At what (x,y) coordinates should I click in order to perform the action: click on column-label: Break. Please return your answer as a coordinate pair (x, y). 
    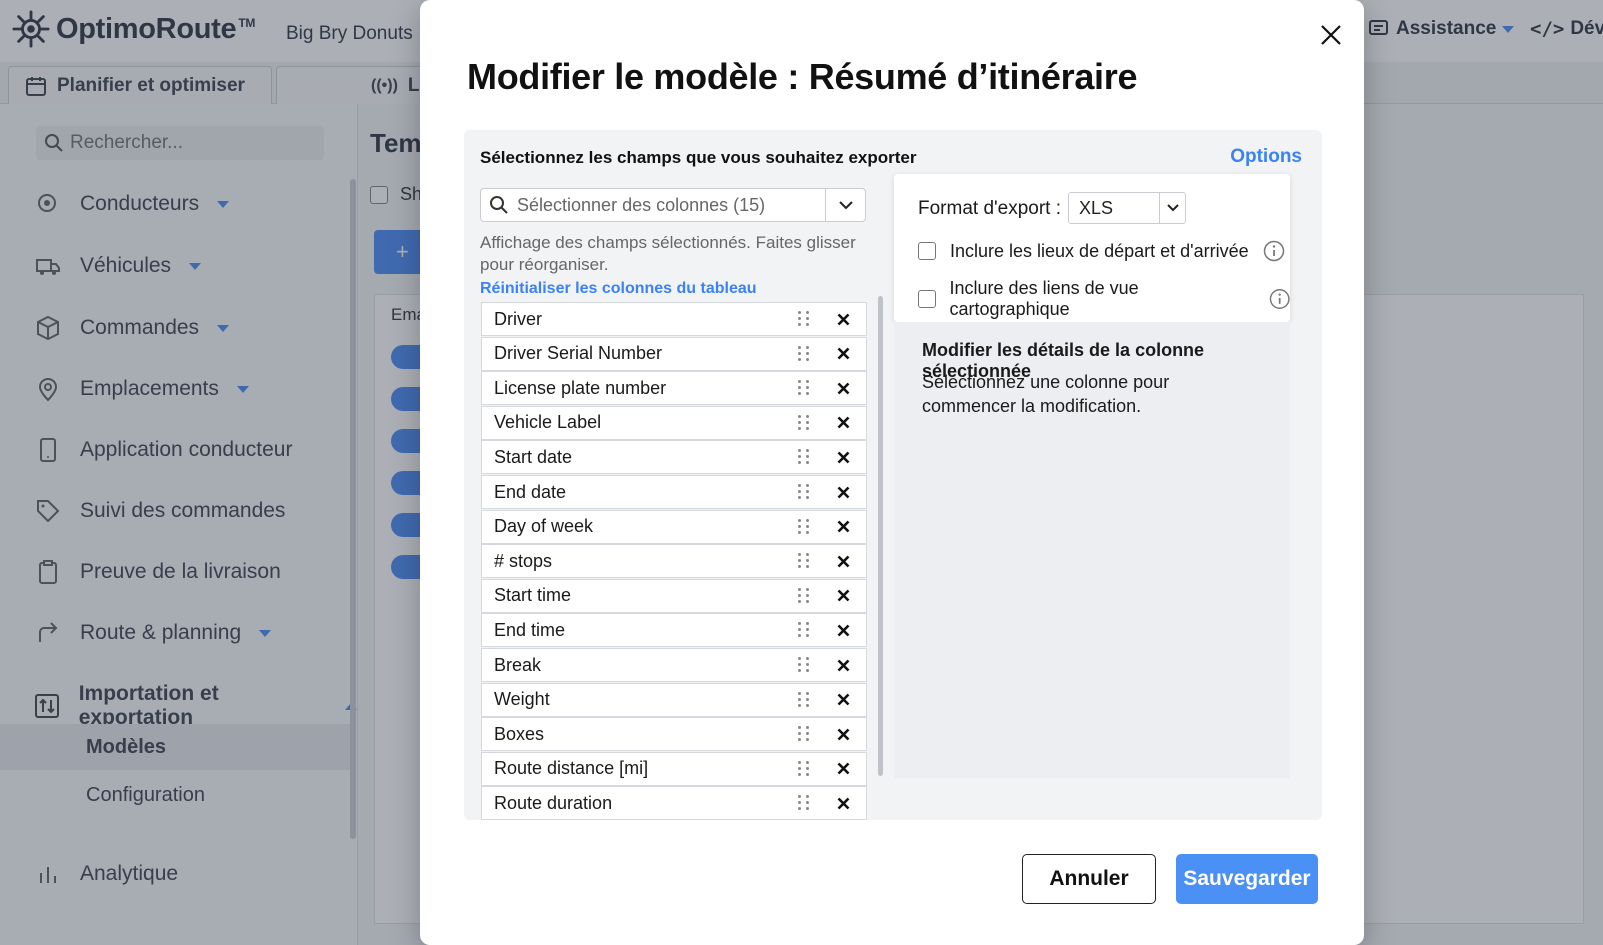
    Looking at the image, I should click on (518, 664).